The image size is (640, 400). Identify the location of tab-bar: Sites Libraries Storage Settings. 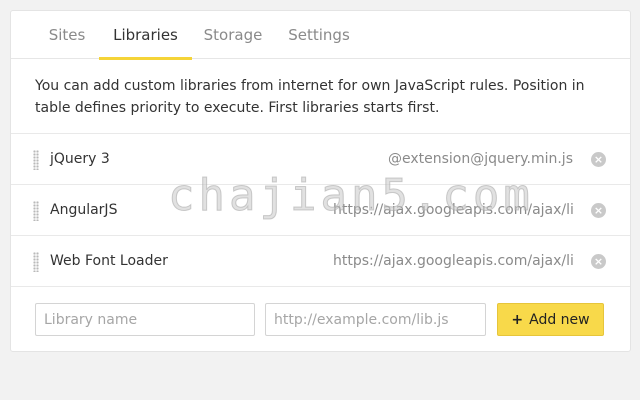
(320, 35).